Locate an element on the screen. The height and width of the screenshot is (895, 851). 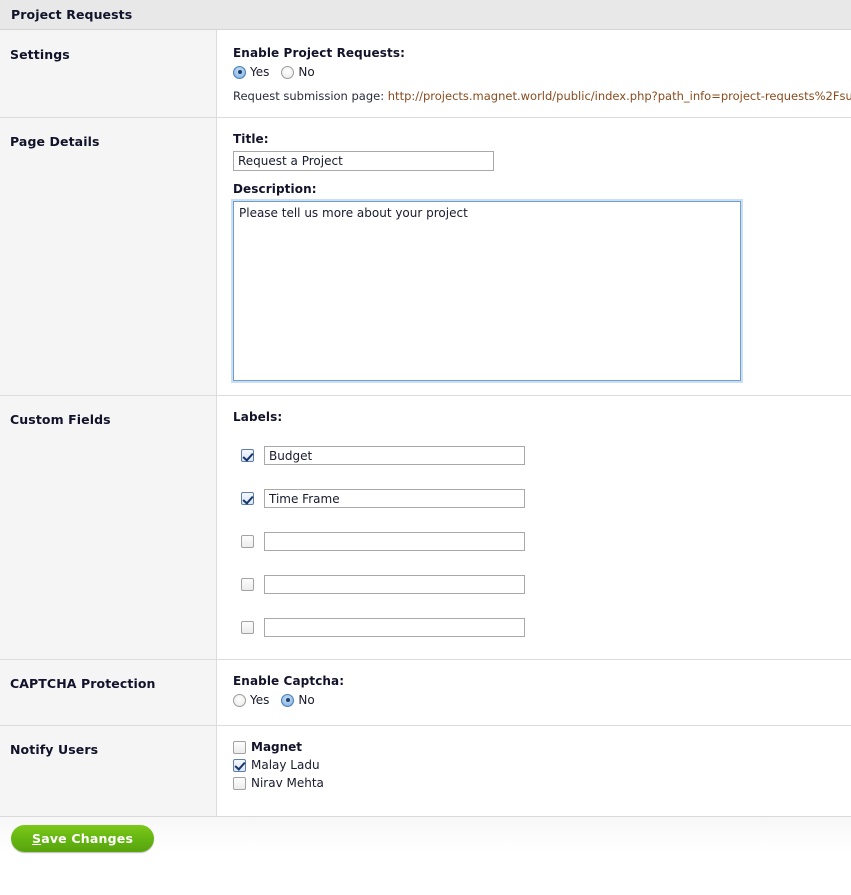
section-page-details-label: Page Details is located at coordinates (55, 141).